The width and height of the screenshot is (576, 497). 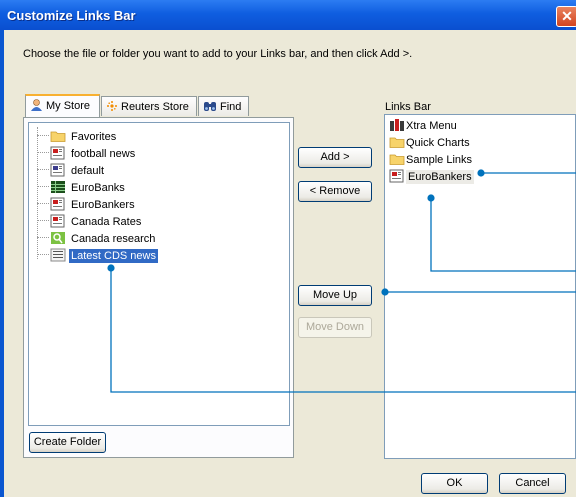 I want to click on tree-item-latest-cds-news: Latest CDS news, so click(x=97, y=256).